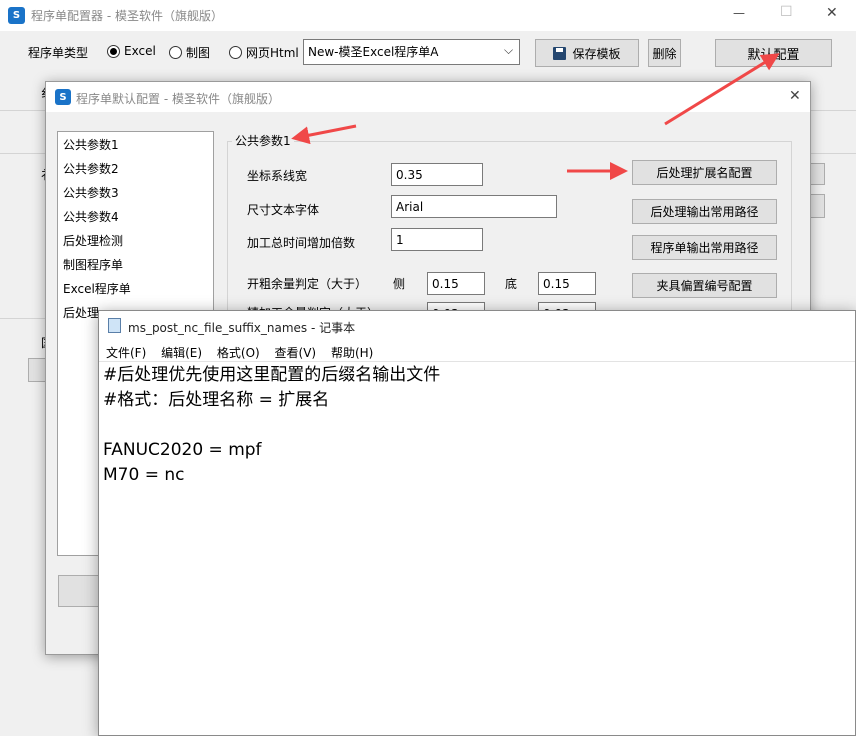 This screenshot has height=736, width=856. Describe the element at coordinates (324, 134) in the screenshot. I see `arrow-to-group-title` at that location.